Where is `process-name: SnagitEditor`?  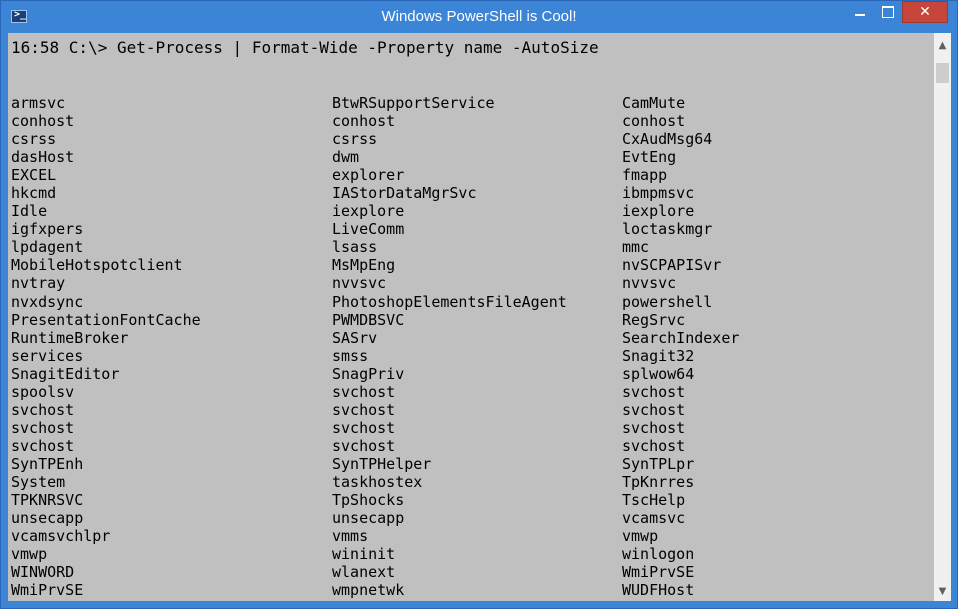
process-name: SnagitEditor is located at coordinates (65, 373).